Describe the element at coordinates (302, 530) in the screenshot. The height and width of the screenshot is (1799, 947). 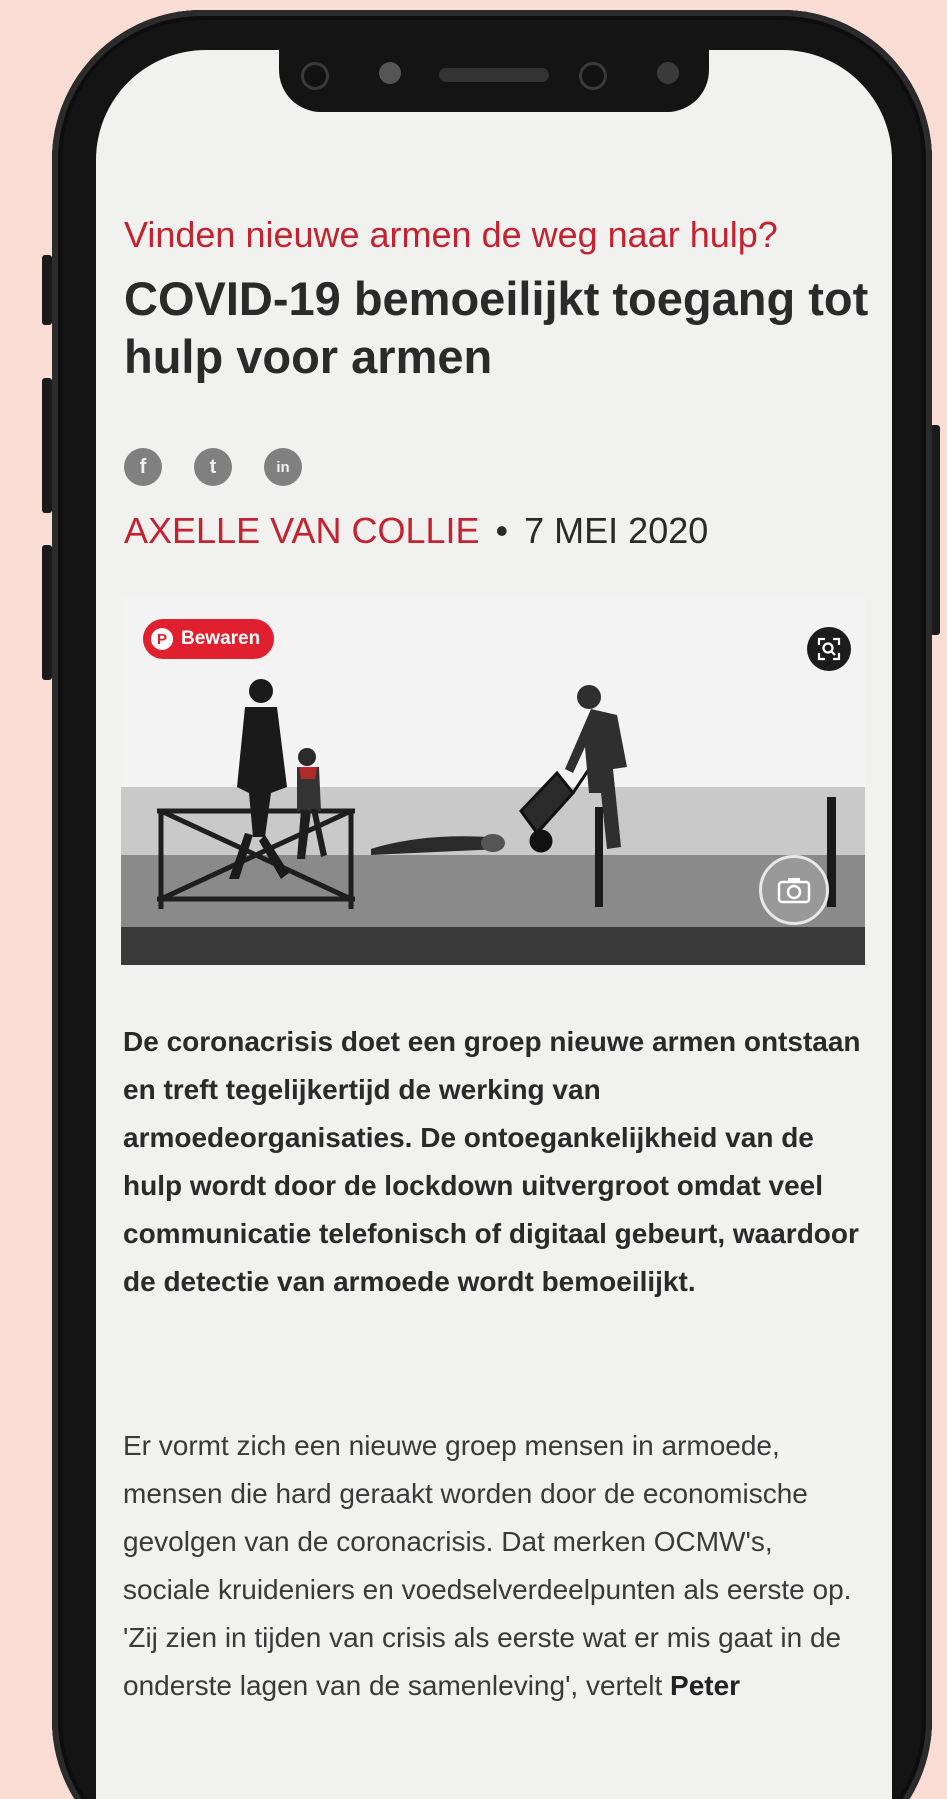
I see `author-link: AXELLE VAN COLLIE` at that location.